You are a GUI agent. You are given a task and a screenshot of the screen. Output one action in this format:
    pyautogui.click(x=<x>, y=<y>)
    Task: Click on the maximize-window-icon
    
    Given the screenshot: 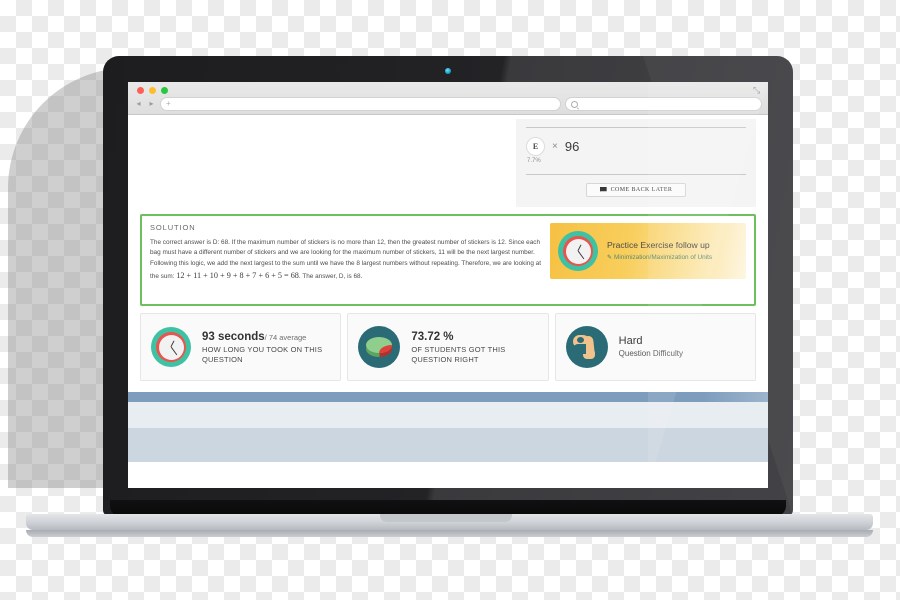 What is the action you would take?
    pyautogui.click(x=164, y=90)
    